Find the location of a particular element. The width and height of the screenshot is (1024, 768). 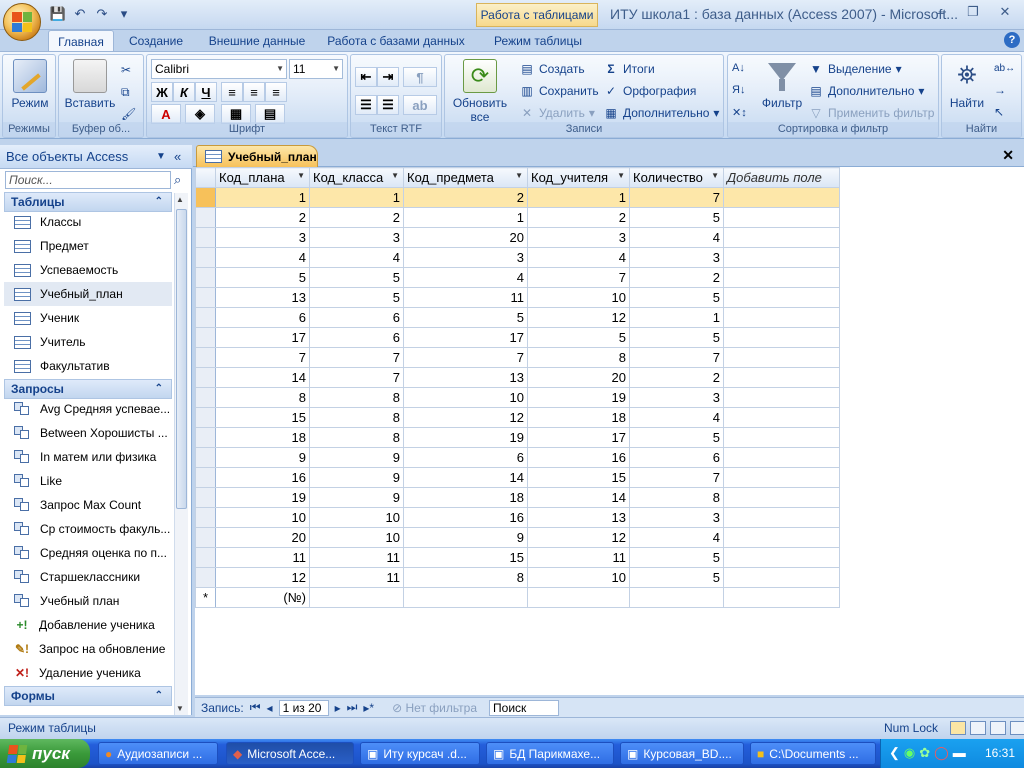

font-name-combo: Calibri ▼ is located at coordinates (219, 69).